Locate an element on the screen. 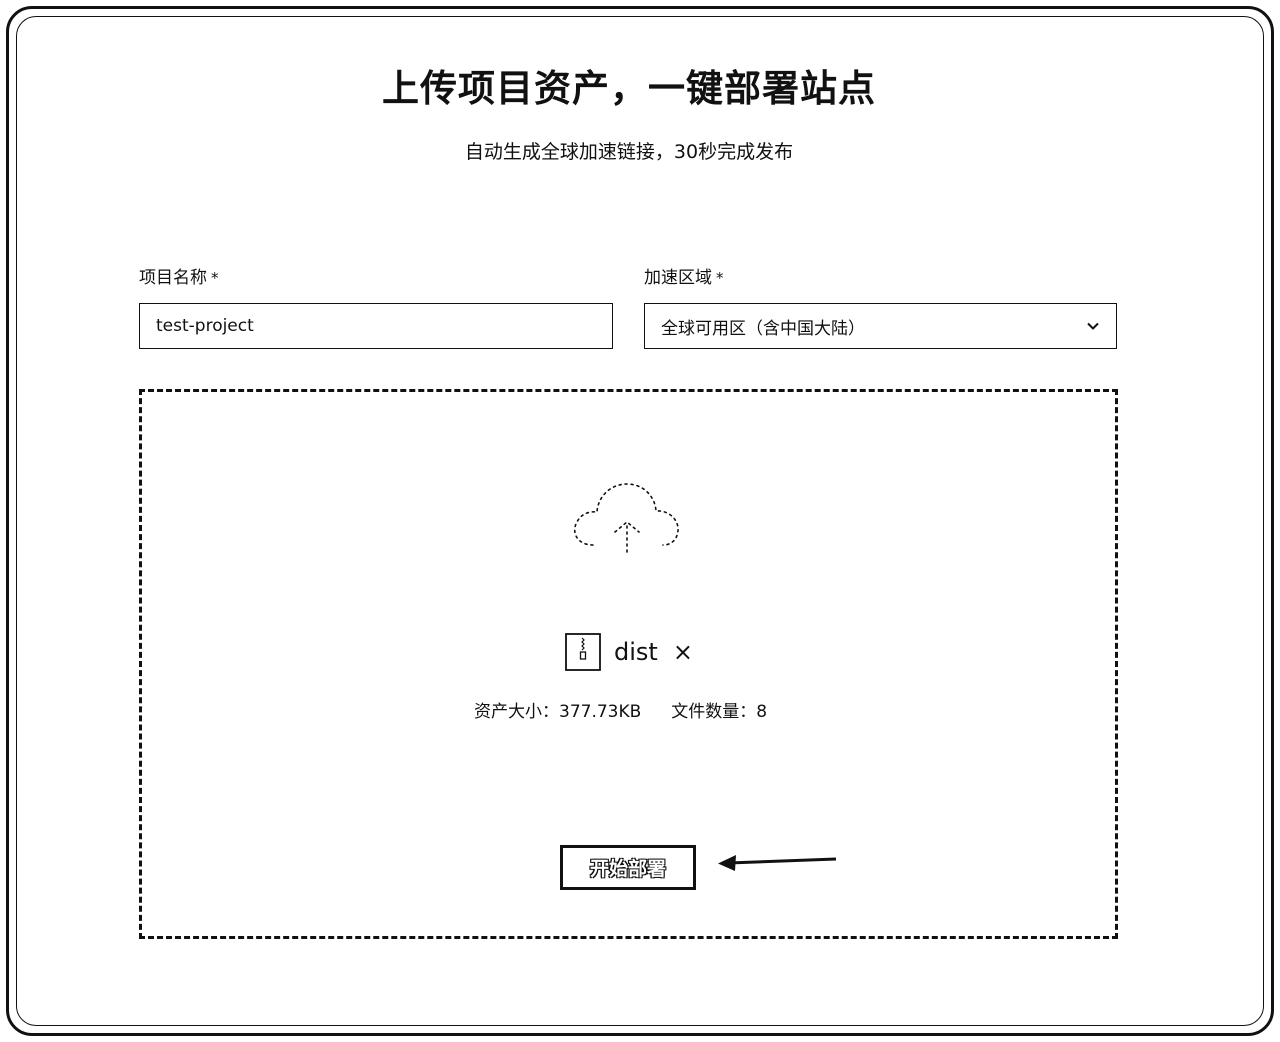 The width and height of the screenshot is (1280, 1042). file-name: dist is located at coordinates (636, 652).